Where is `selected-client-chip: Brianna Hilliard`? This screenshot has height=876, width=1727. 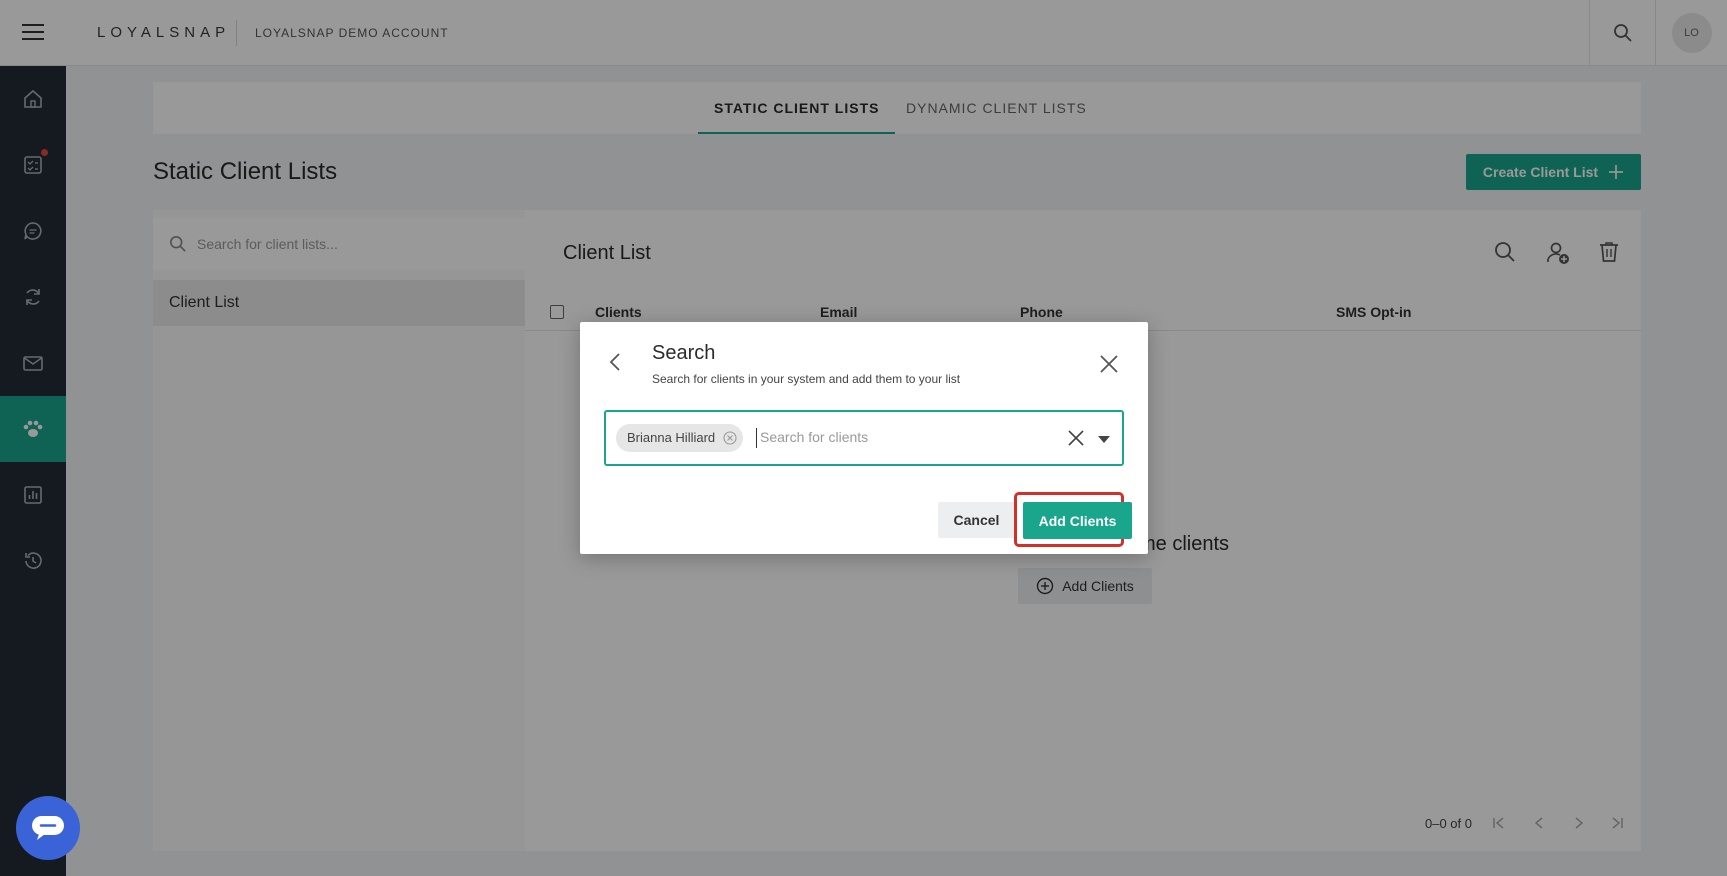
selected-client-chip: Brianna Hilliard is located at coordinates (680, 438).